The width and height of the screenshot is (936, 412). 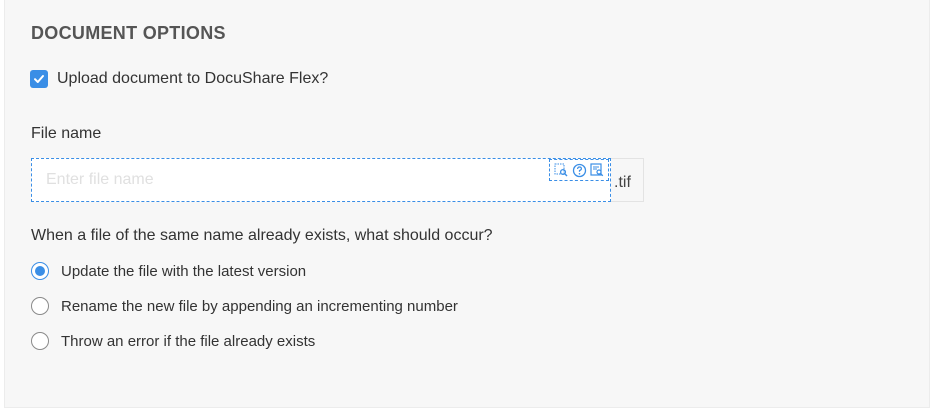 I want to click on upload-checkbox-row: Upload document to DocuShare Flex?, so click(x=179, y=79).